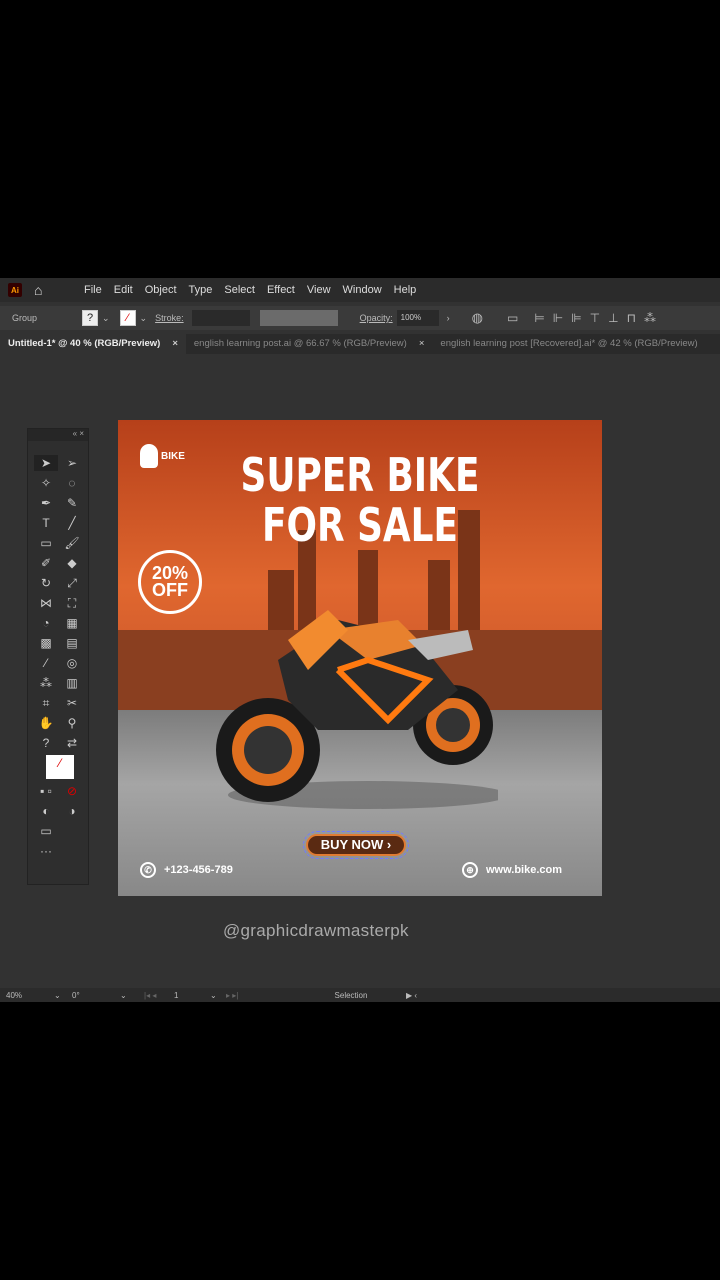 The width and height of the screenshot is (720, 1280). I want to click on rotate-icon: ↻, so click(46, 583).